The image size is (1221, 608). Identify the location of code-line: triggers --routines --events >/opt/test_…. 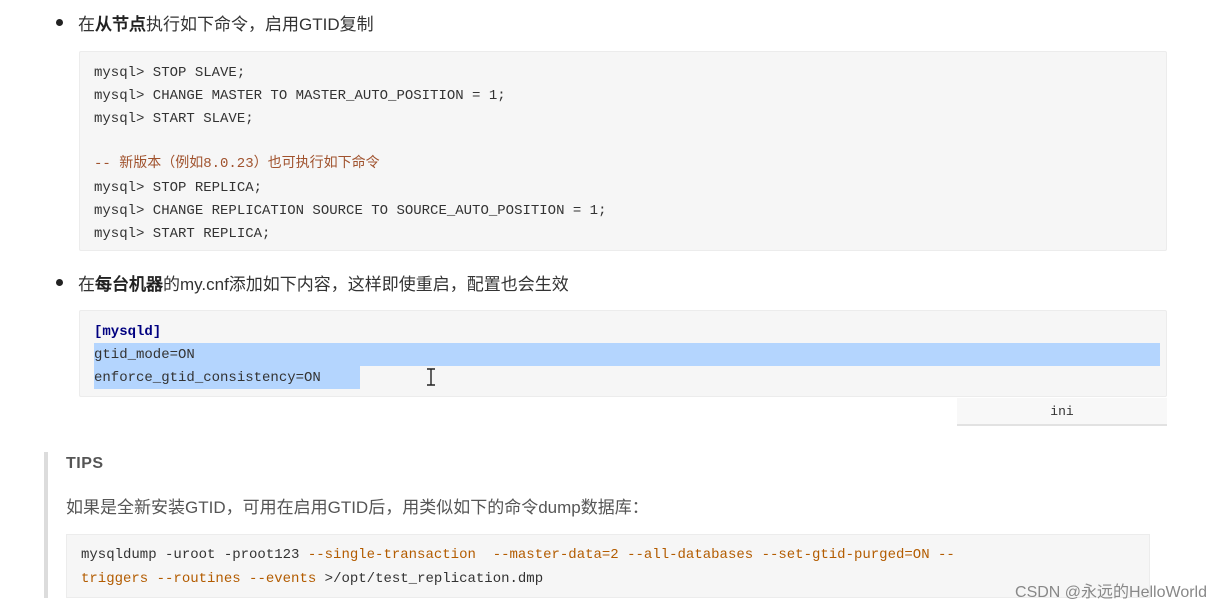
(312, 579).